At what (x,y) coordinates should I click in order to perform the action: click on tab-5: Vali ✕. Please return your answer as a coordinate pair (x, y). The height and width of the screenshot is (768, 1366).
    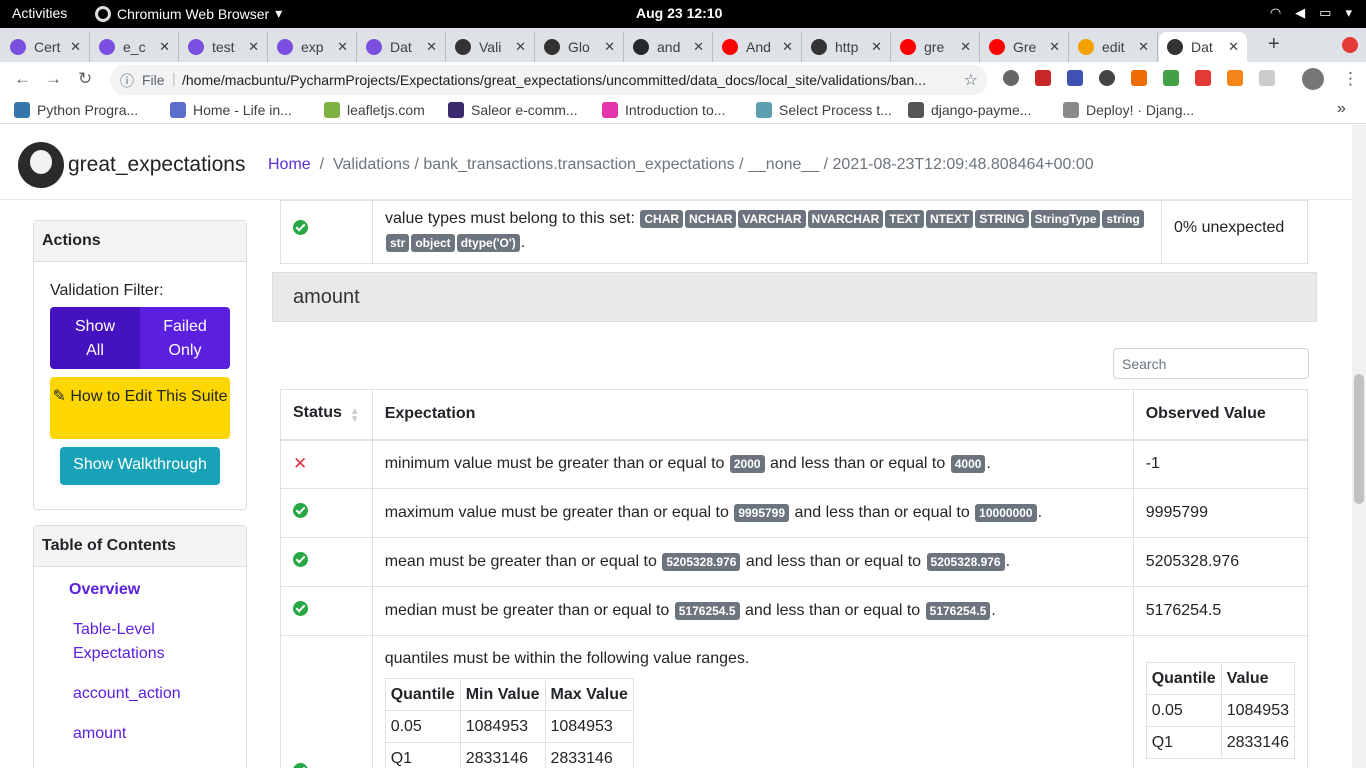
    Looking at the image, I should click on (491, 47).